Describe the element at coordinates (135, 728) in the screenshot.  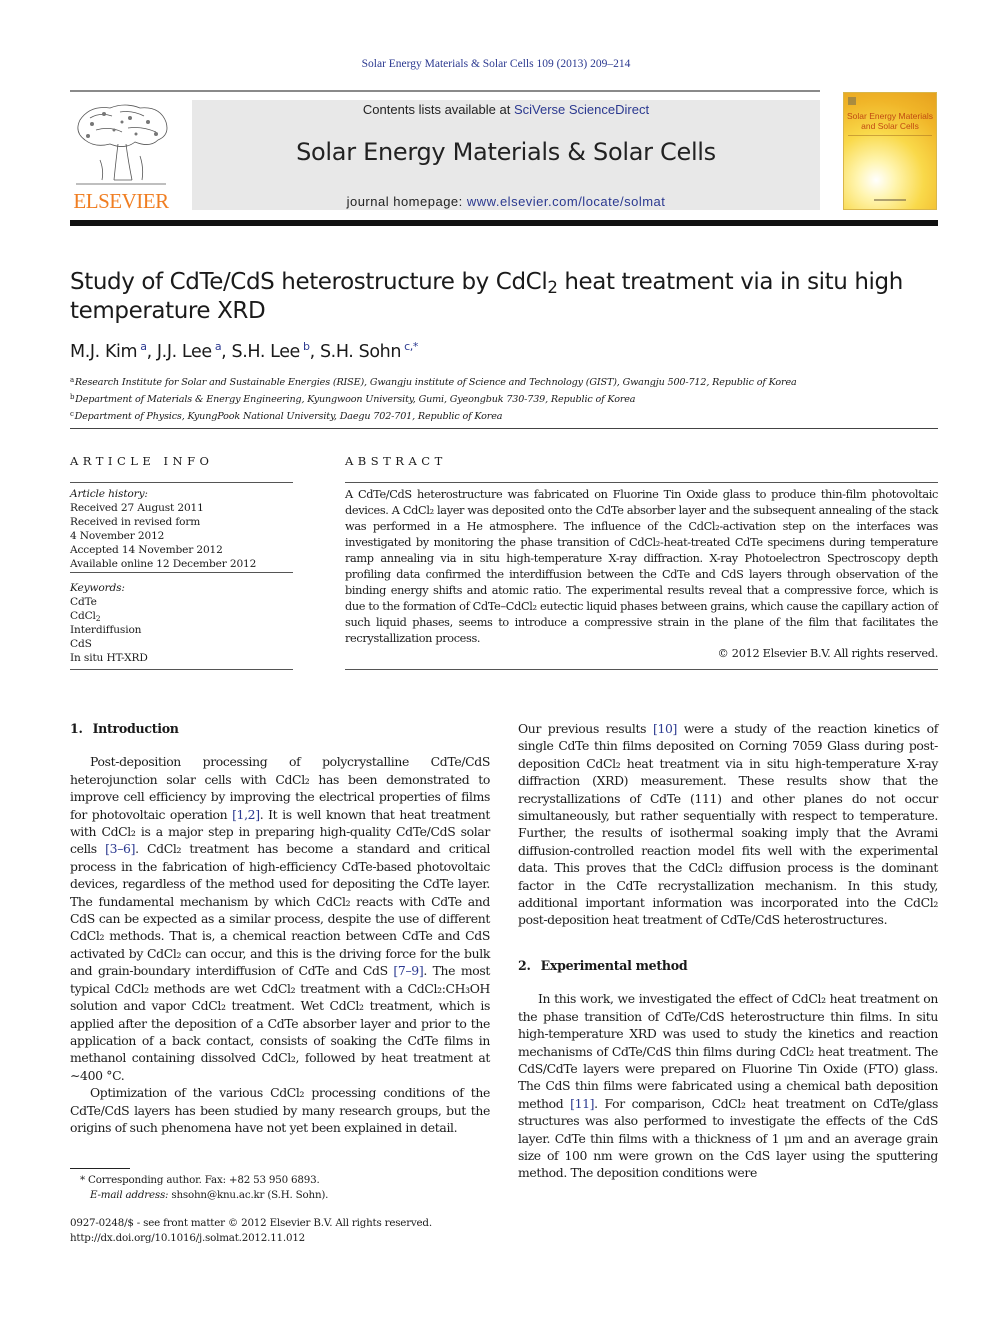
I see `section-title: Introduction` at that location.